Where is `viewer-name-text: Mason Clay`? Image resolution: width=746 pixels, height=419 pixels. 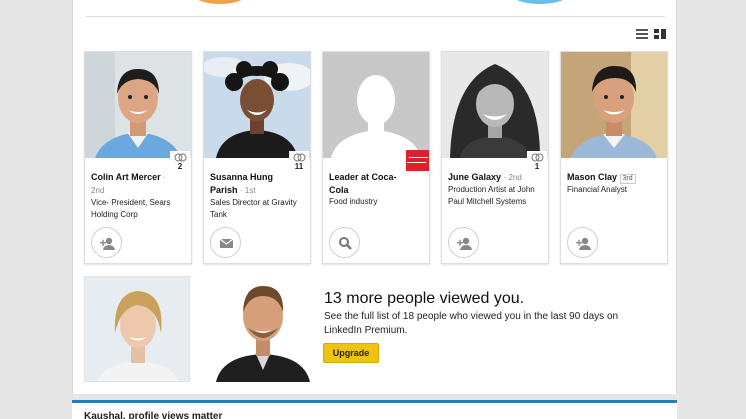 viewer-name-text: Mason Clay is located at coordinates (592, 177).